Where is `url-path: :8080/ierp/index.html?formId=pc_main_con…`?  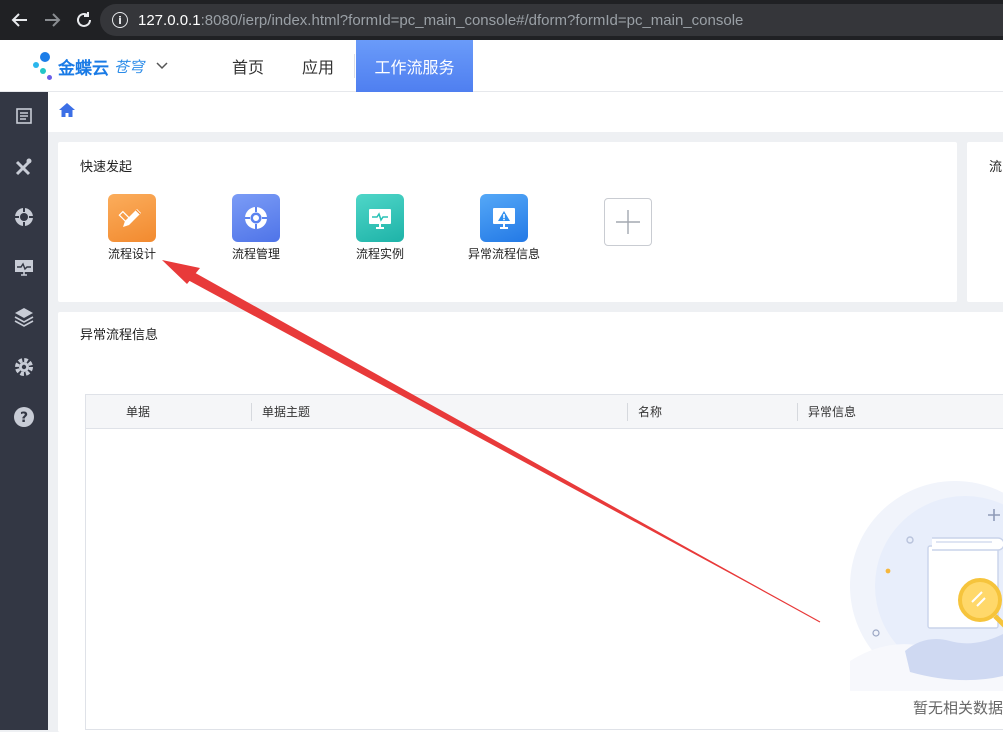 url-path: :8080/ierp/index.html?formId=pc_main_con… is located at coordinates (472, 20).